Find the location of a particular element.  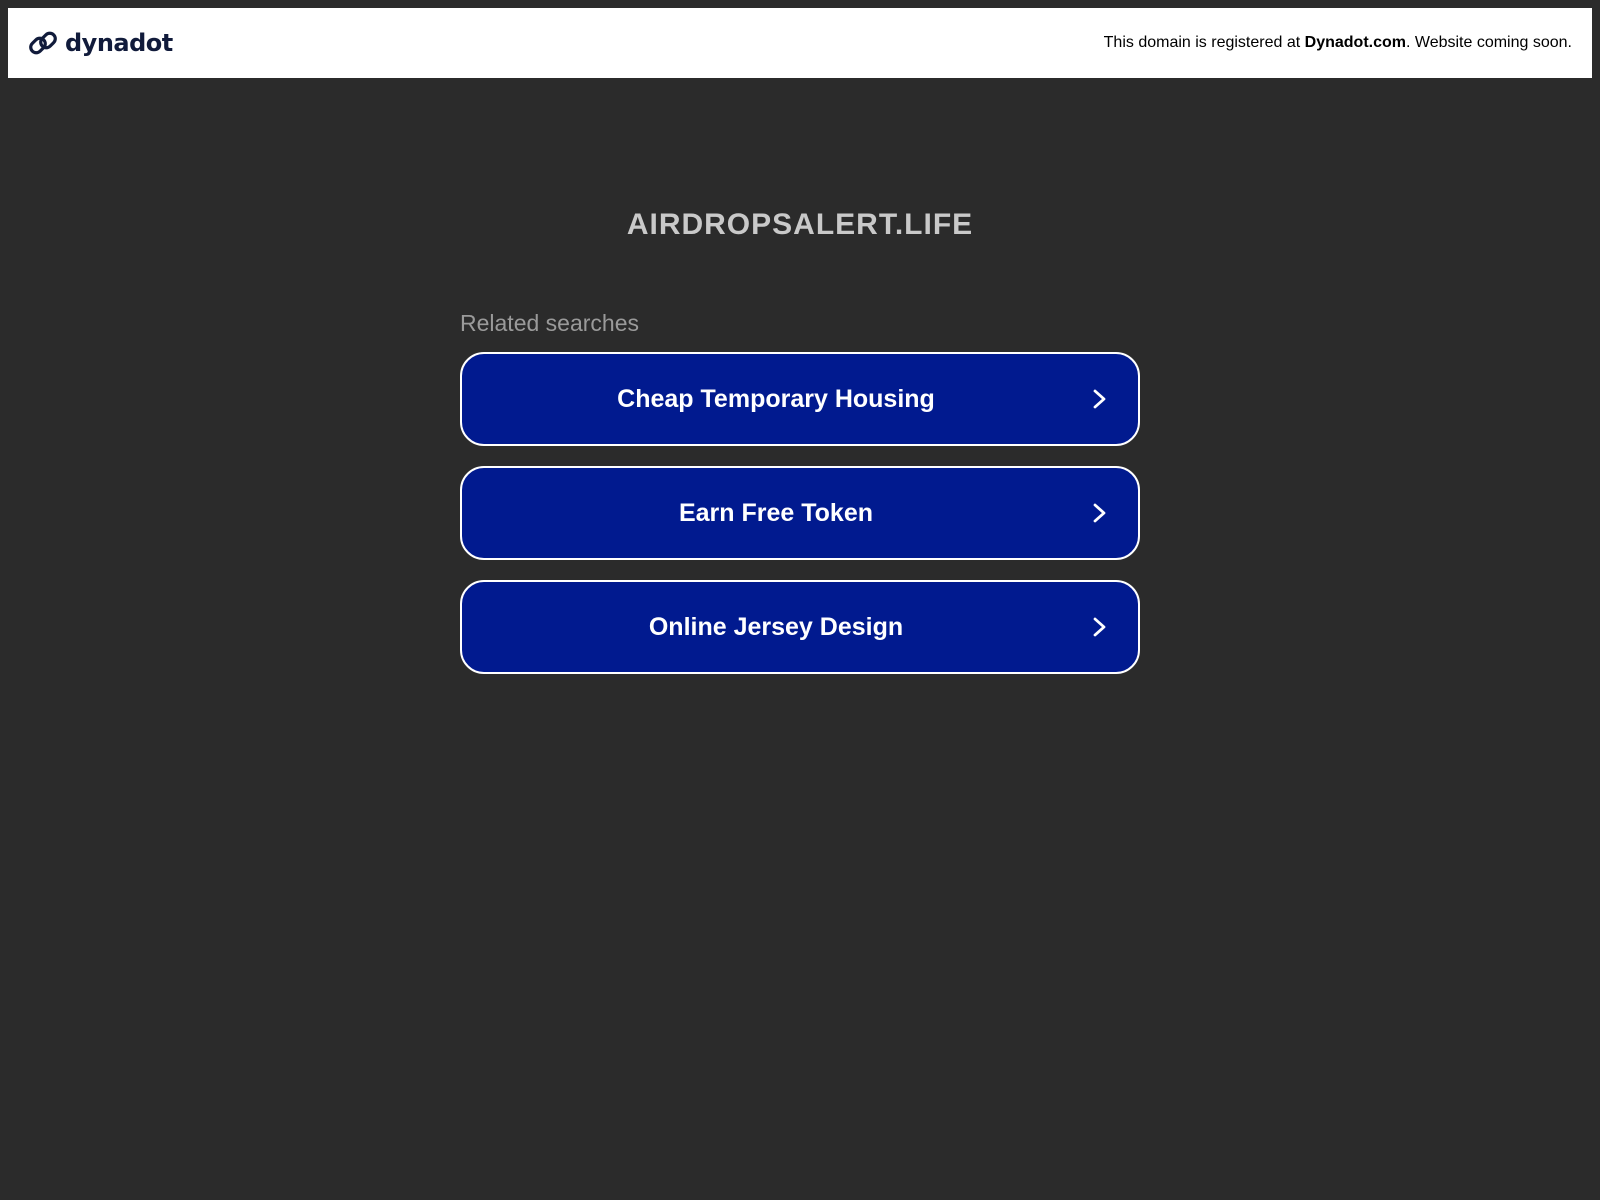

search-link-label: Cheap Temporary Housing is located at coordinates (776, 398).